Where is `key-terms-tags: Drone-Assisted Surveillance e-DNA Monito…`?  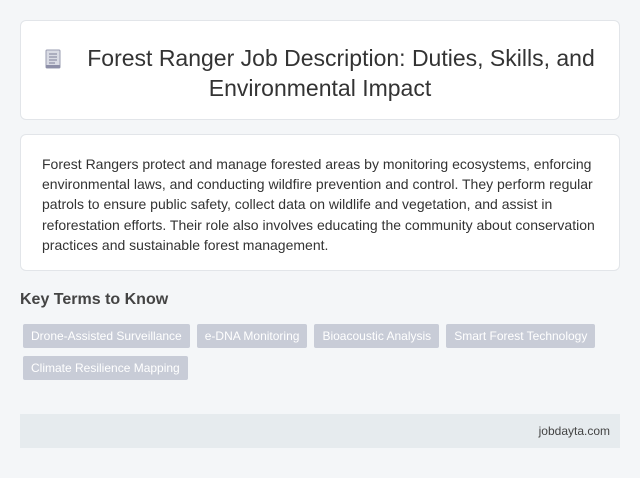
key-terms-tags: Drone-Assisted Surveillance e-DNA Monito… is located at coordinates (313, 352).